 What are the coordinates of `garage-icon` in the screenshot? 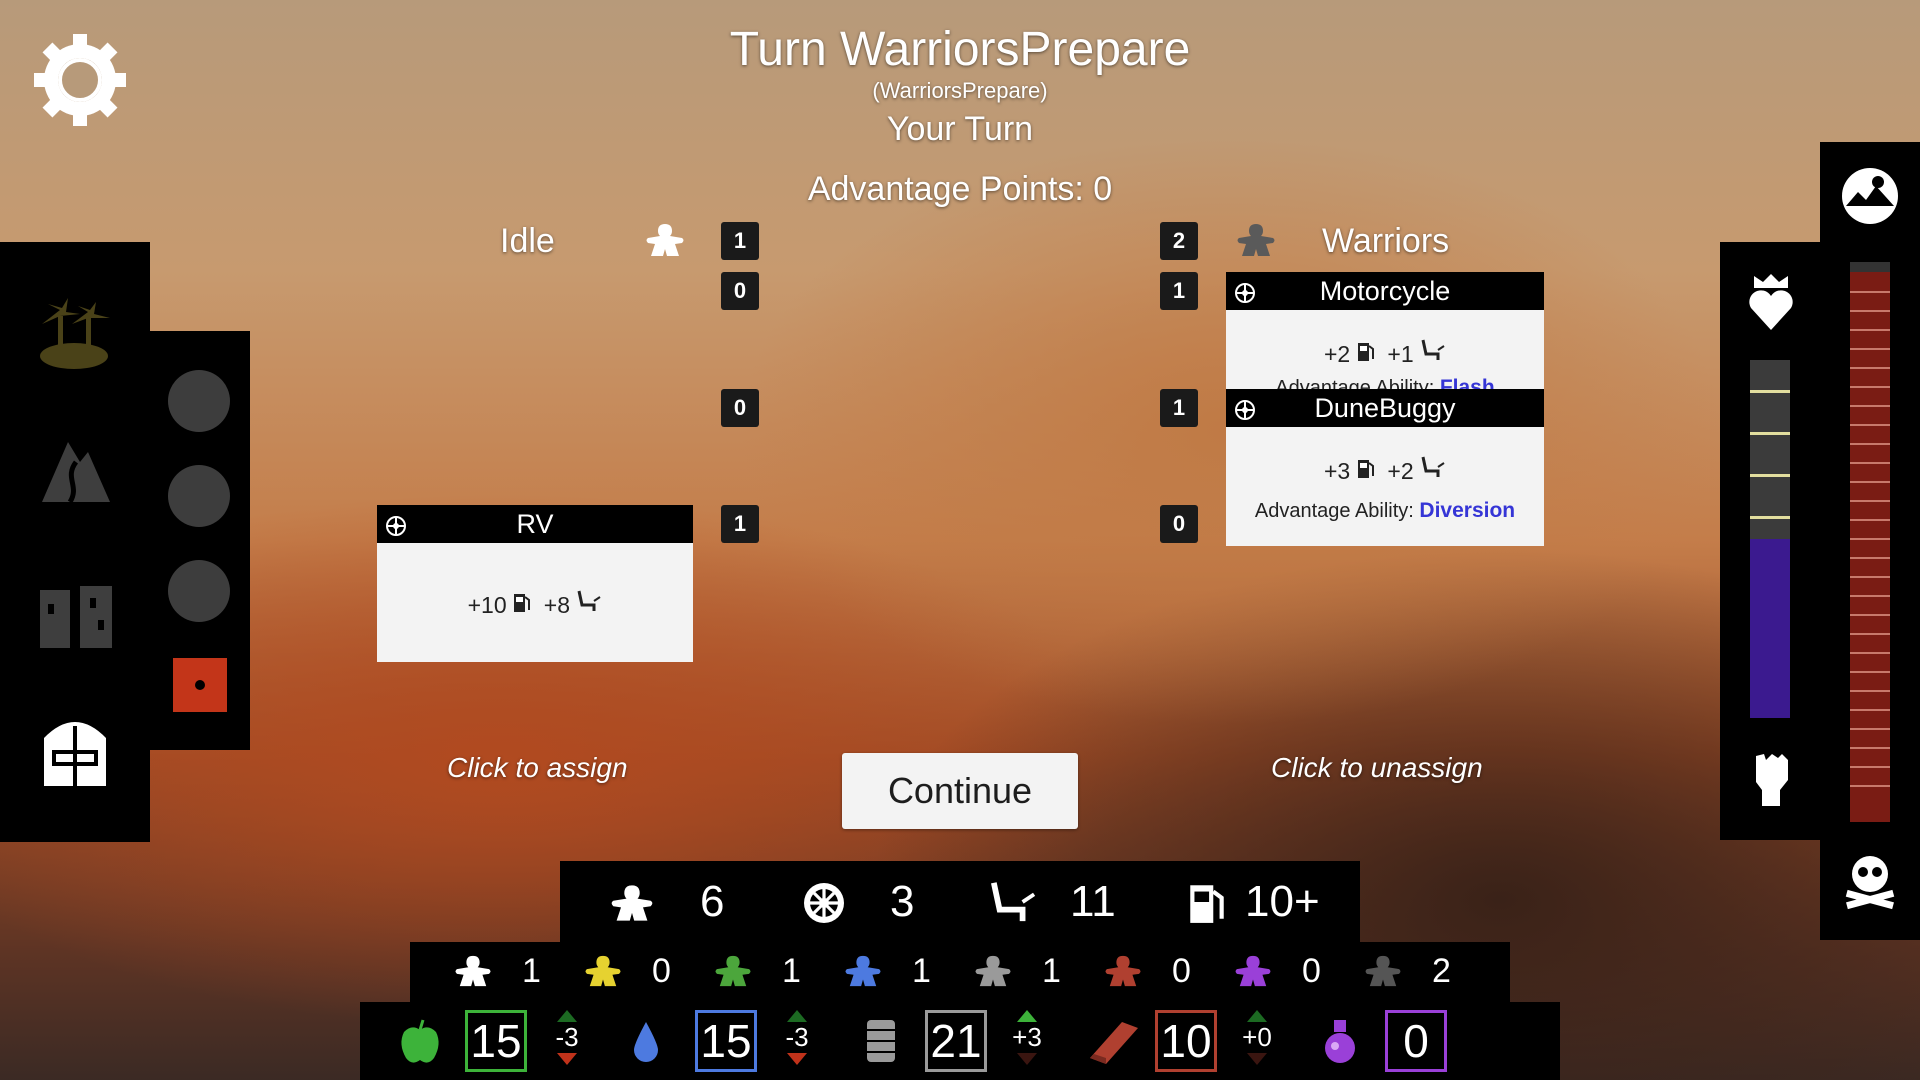 It's located at (75, 752).